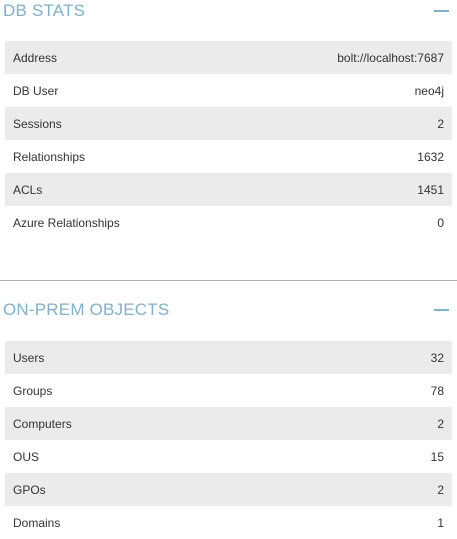  I want to click on table-row: GPOs 2, so click(228, 489).